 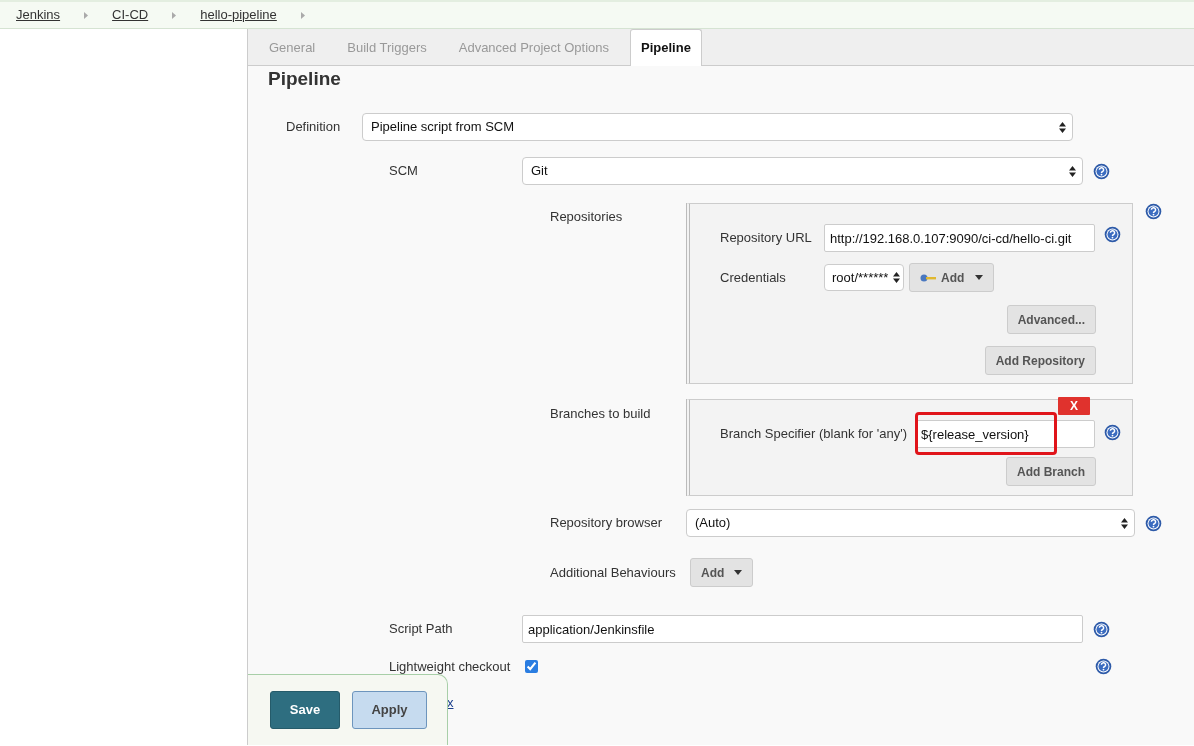 What do you see at coordinates (766, 238) in the screenshot?
I see `field-label: Repository URL` at bounding box center [766, 238].